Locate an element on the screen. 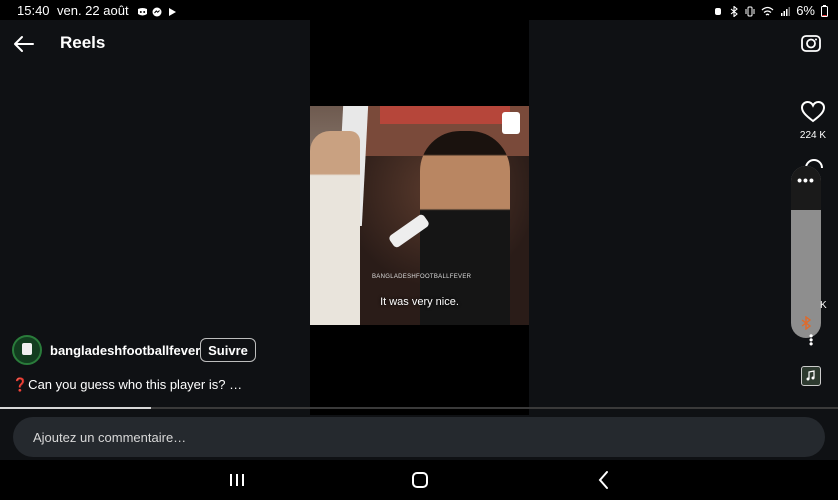  alarm-icon is located at coordinates (718, 10).